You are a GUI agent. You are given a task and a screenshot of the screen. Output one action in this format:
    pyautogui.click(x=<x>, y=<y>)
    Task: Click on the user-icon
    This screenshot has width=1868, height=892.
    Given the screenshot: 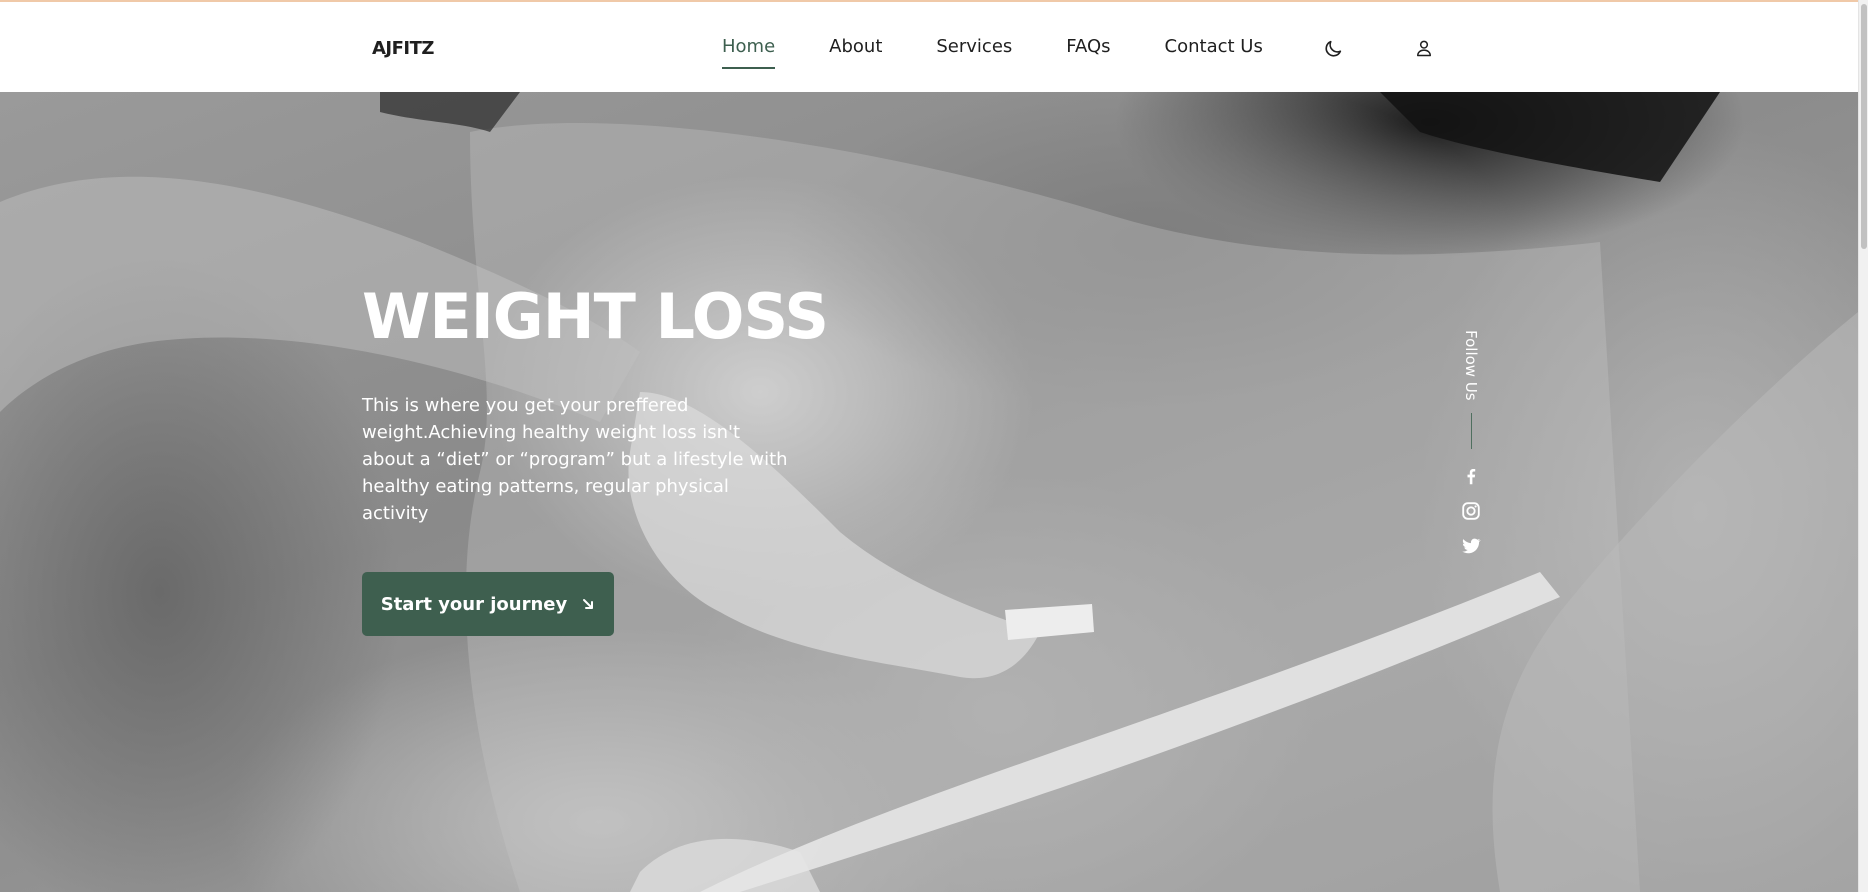 What is the action you would take?
    pyautogui.click(x=1424, y=48)
    